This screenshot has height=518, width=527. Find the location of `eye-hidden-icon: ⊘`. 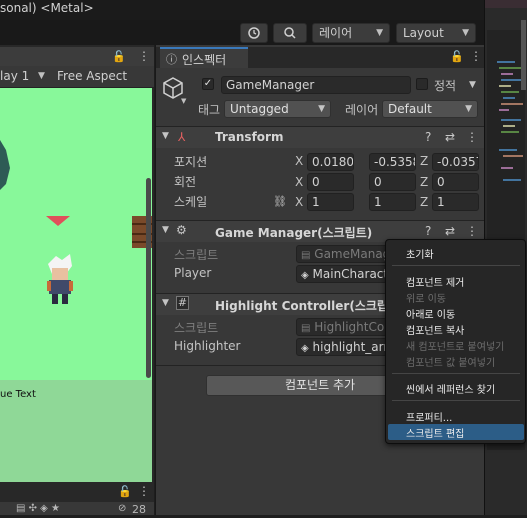

eye-hidden-icon: ⊘ is located at coordinates (122, 508).